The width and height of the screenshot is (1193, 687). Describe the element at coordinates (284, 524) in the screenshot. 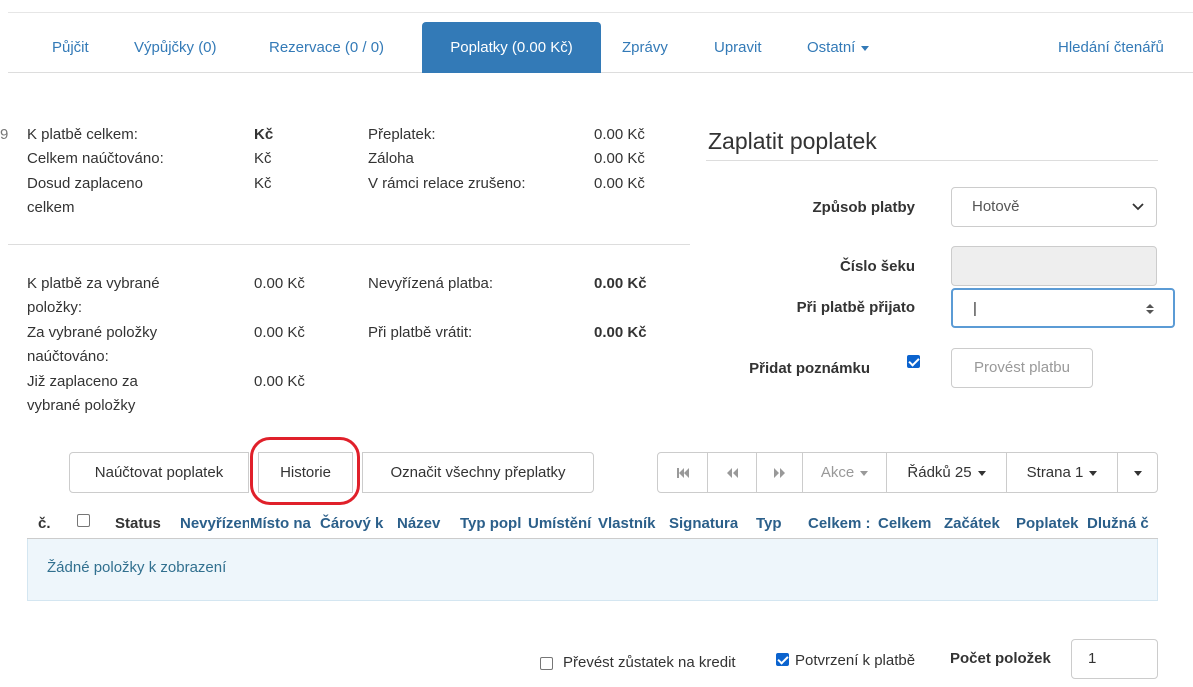

I see `col-location: Místo na` at that location.